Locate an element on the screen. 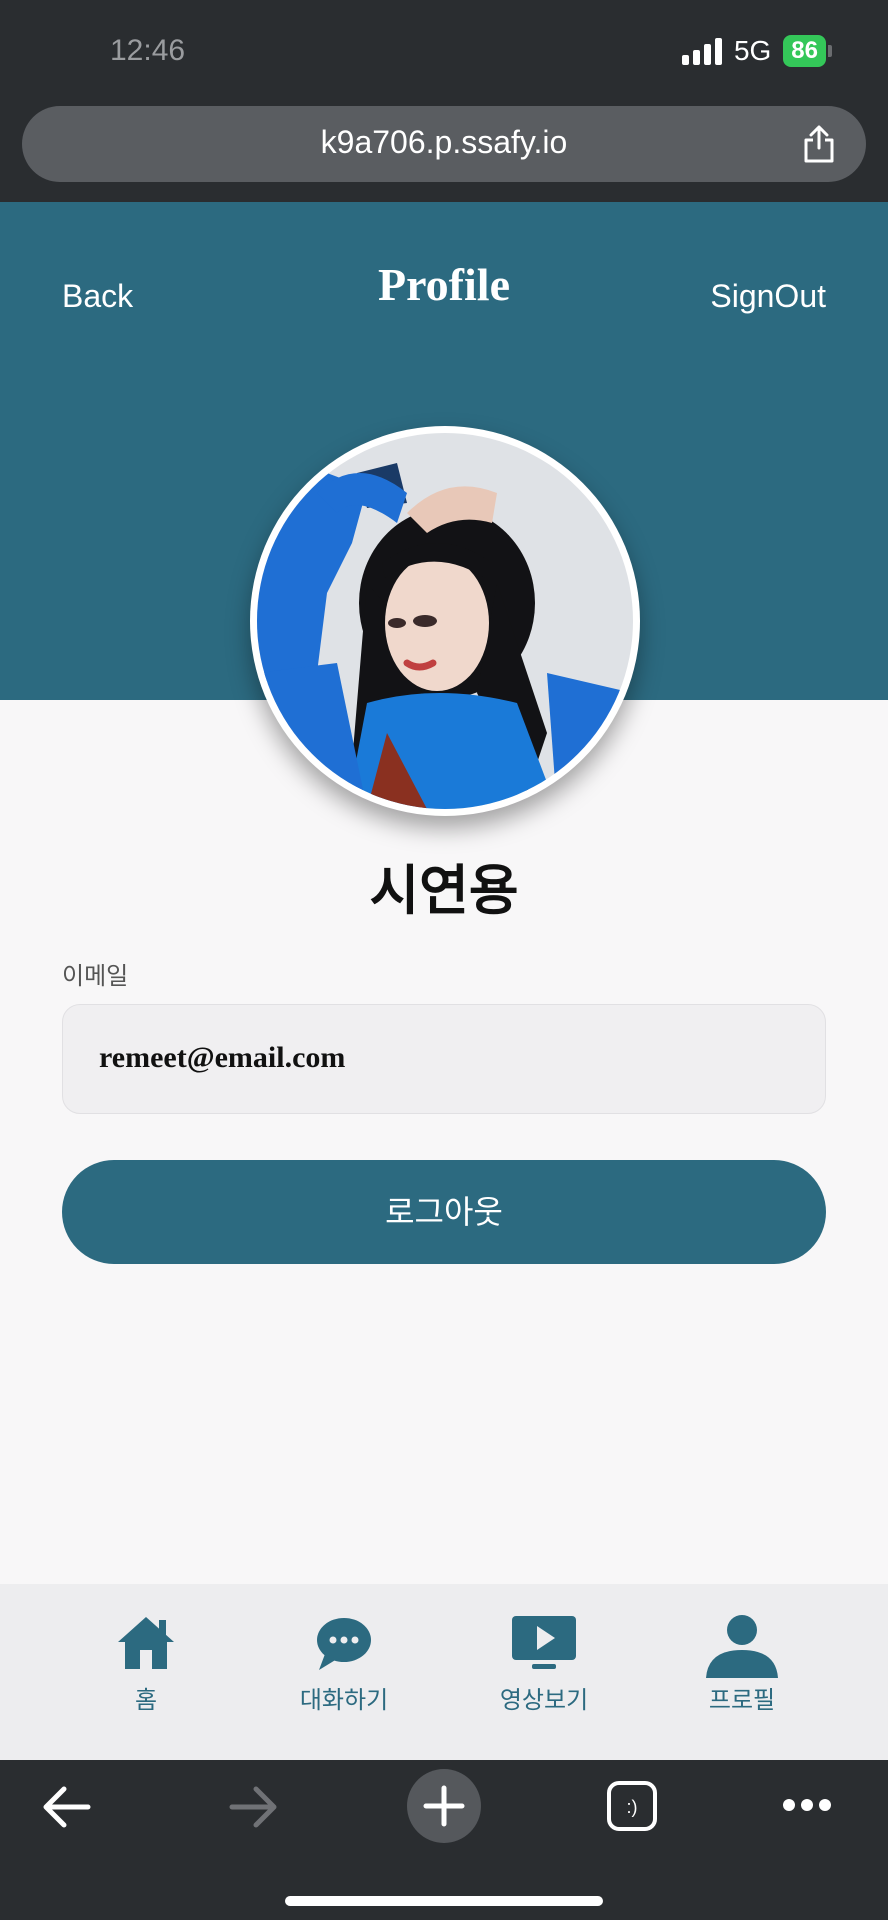 The height and width of the screenshot is (1920, 888). nav-label-profile: 프로필 is located at coordinates (742, 1700).